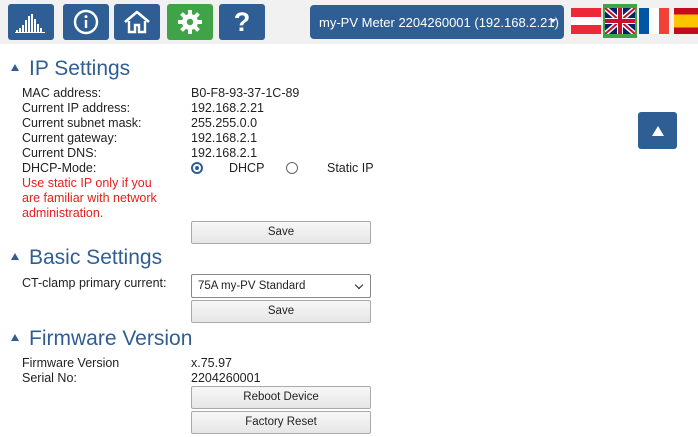  Describe the element at coordinates (197, 168) in the screenshot. I see `dhcp-radio` at that location.